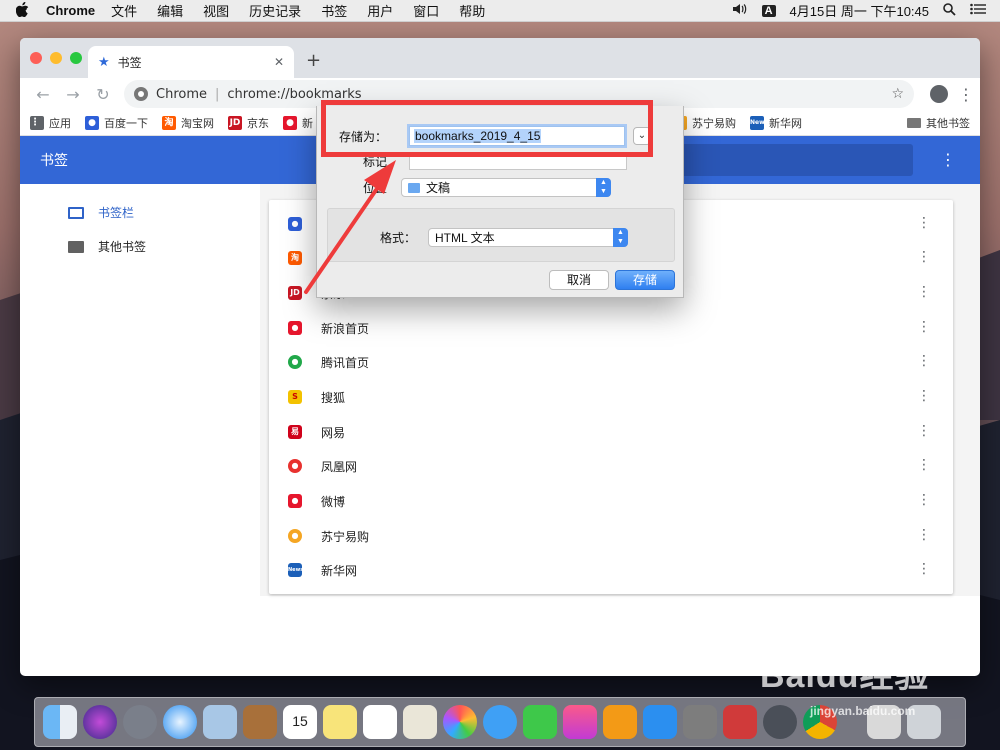 Image resolution: width=1000 pixels, height=750 pixels. I want to click on notes-icon, so click(340, 722).